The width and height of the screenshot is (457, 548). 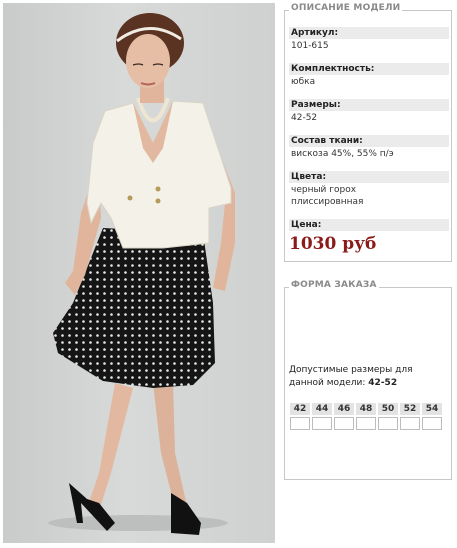 I want to click on allowed-sizes-range: 42-52, so click(x=383, y=383).